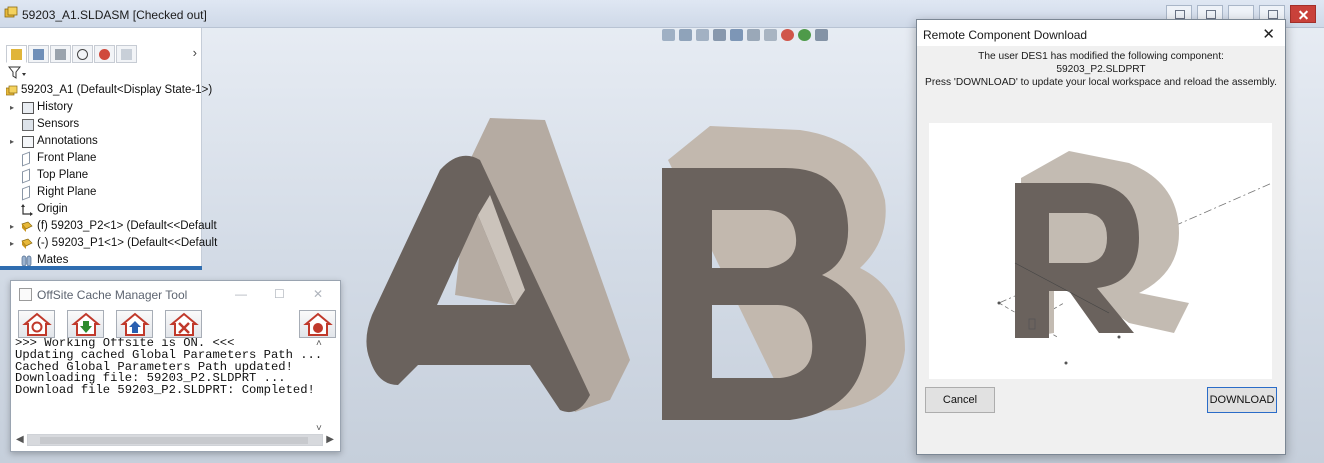 This screenshot has width=1324, height=463. Describe the element at coordinates (101, 209) in the screenshot. I see `tree-item-origin: Origin` at that location.